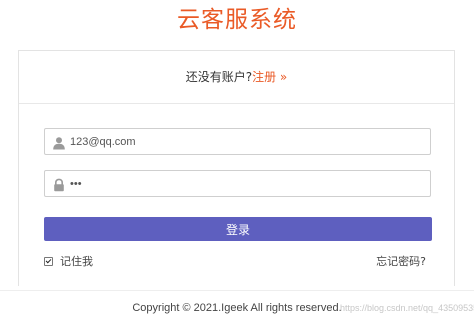  I want to click on forgot-password-link: 忘记密码?, so click(401, 262).